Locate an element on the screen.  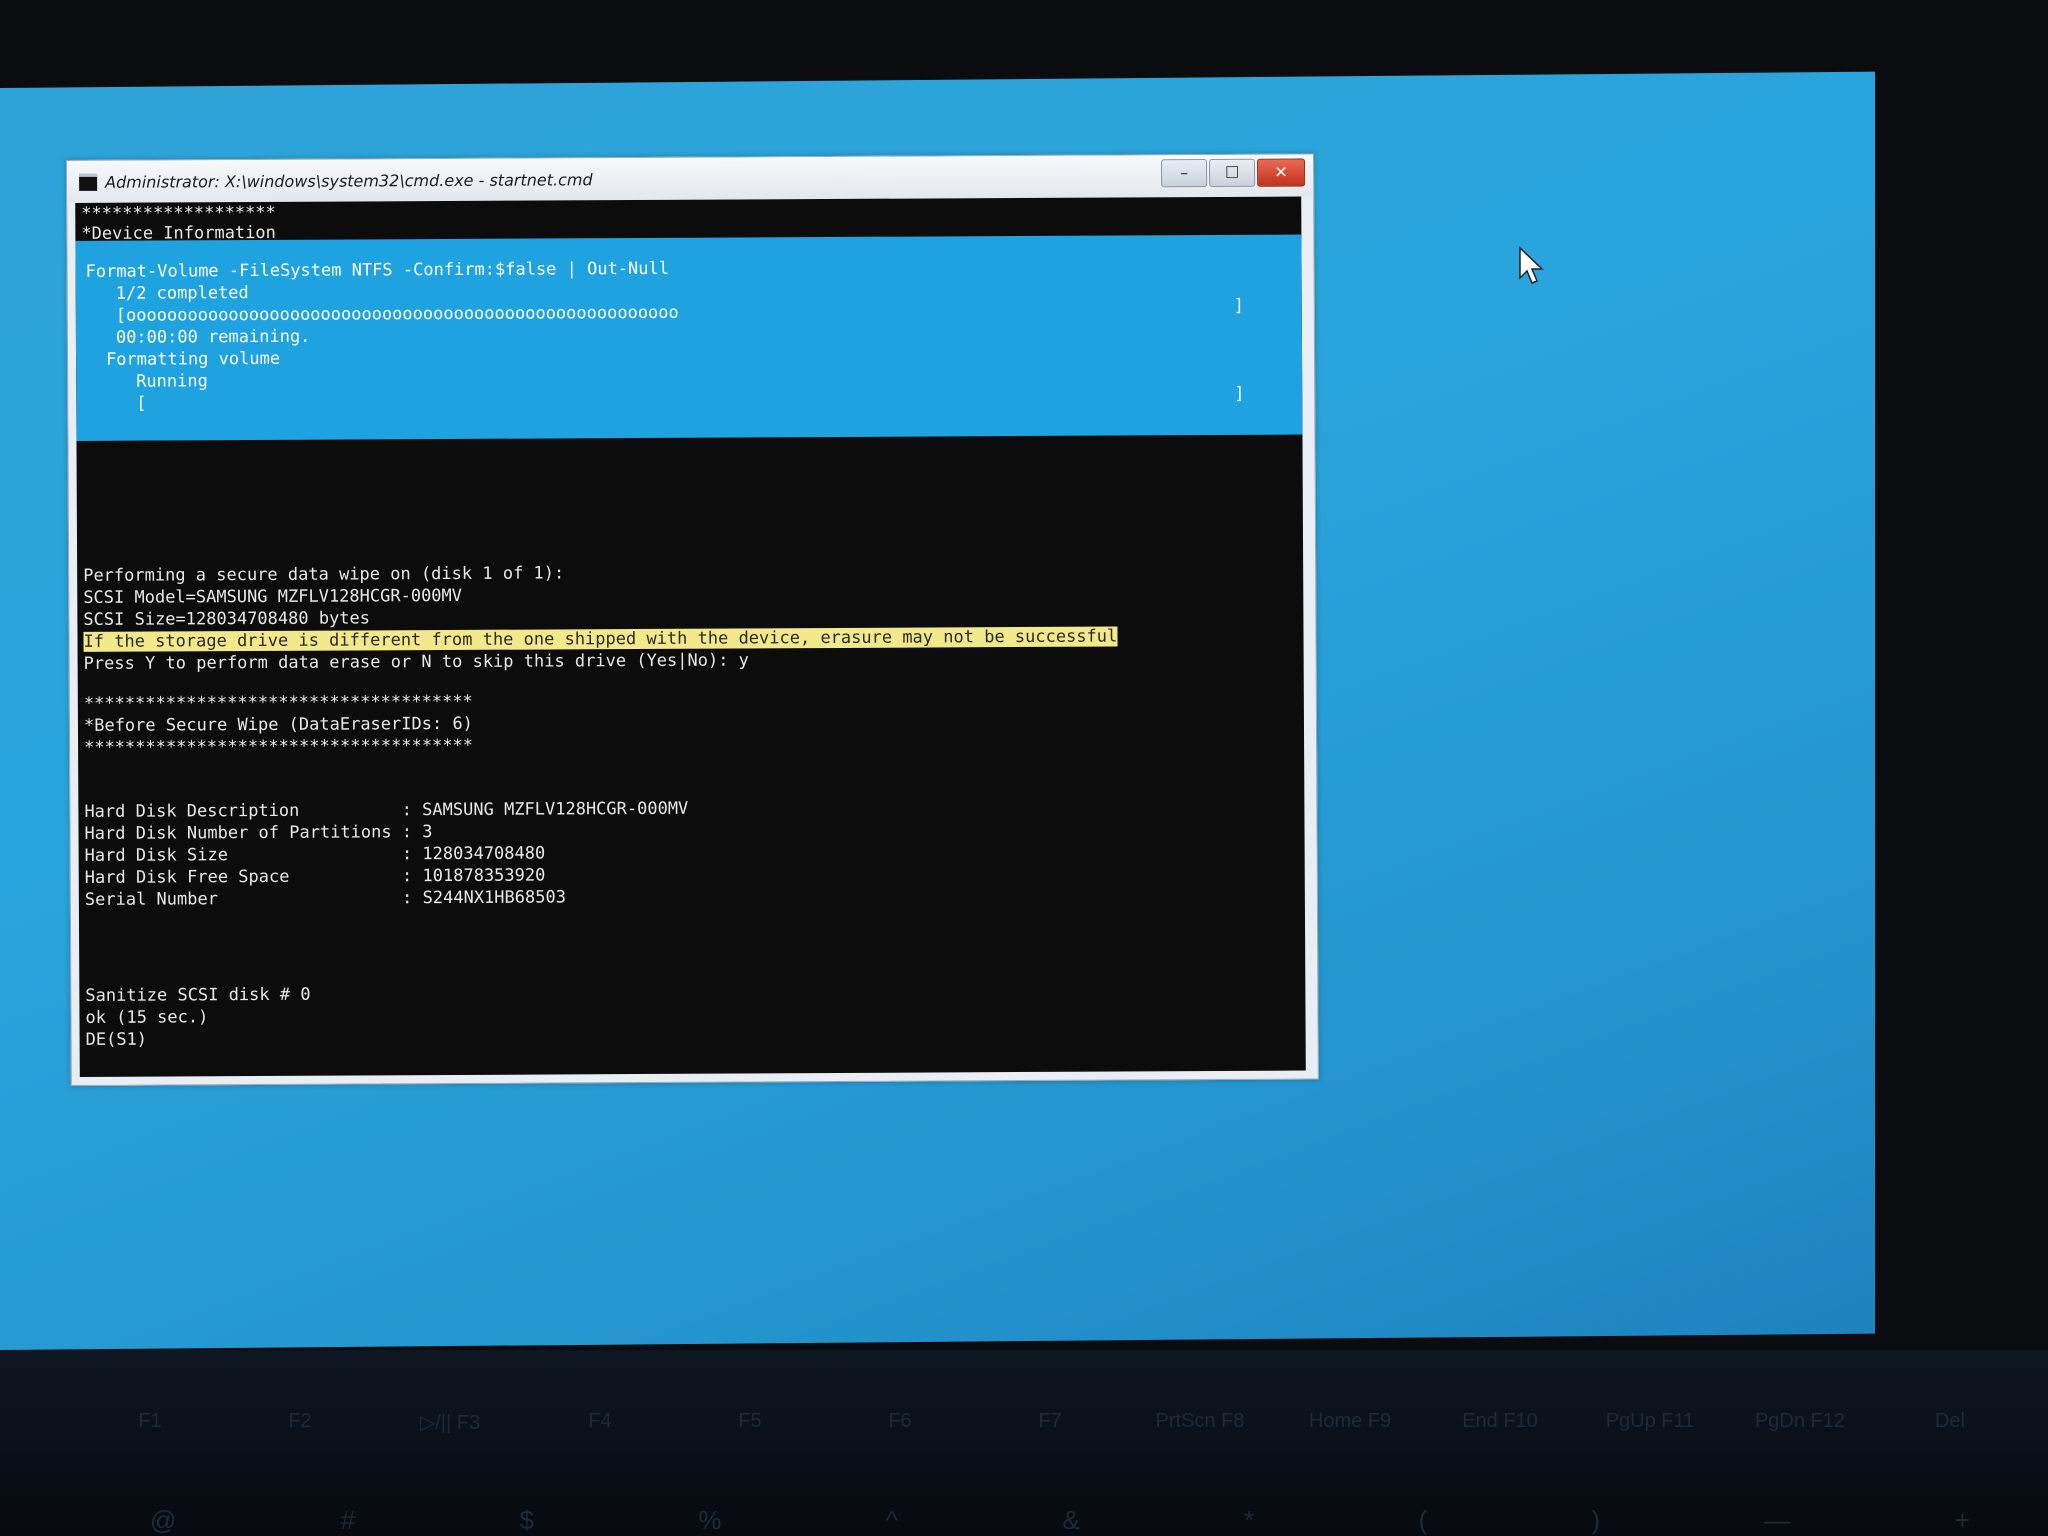
key: ) is located at coordinates (1595, 1520).